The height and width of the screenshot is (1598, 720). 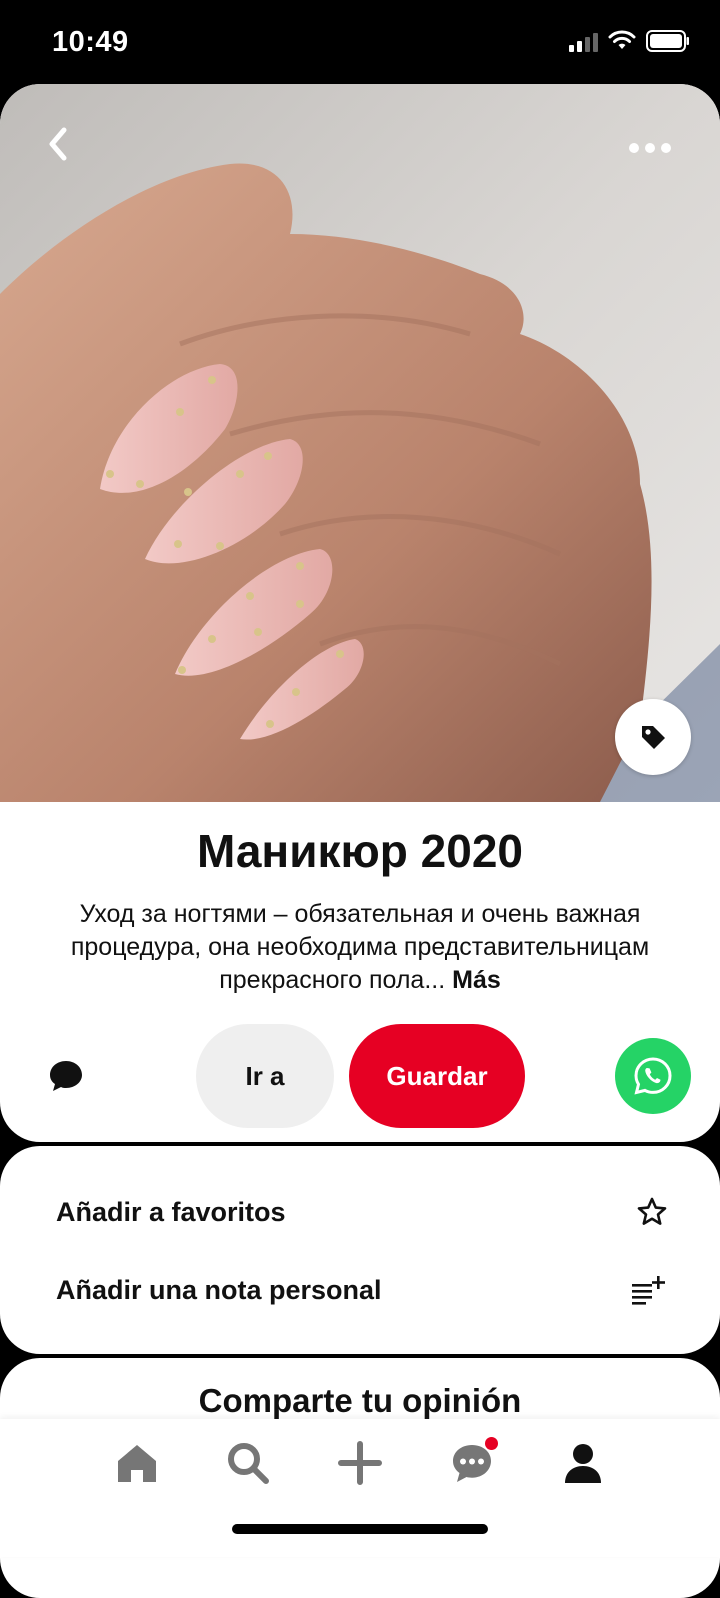 What do you see at coordinates (472, 1463) in the screenshot?
I see `nav-messages` at bounding box center [472, 1463].